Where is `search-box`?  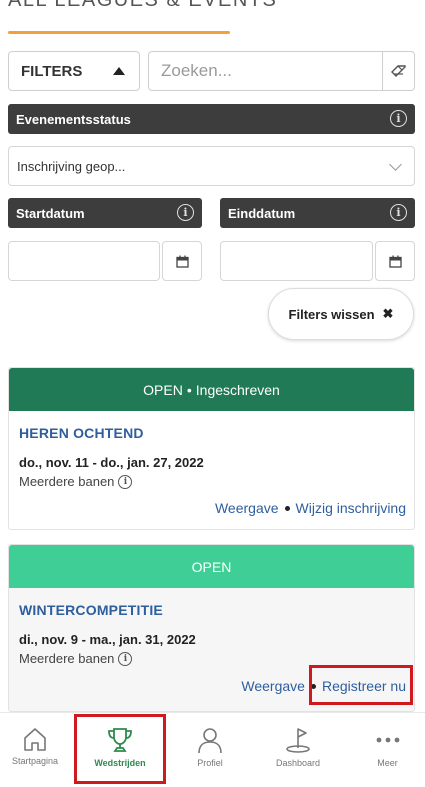
search-box is located at coordinates (281, 71).